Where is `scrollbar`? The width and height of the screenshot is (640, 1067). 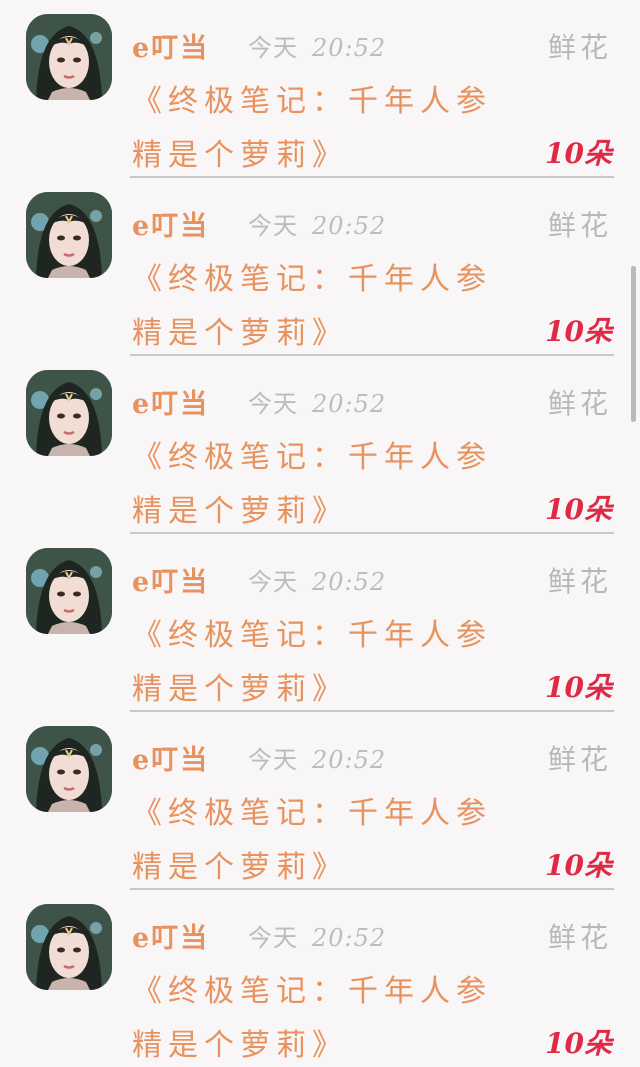
scrollbar is located at coordinates (633, 344).